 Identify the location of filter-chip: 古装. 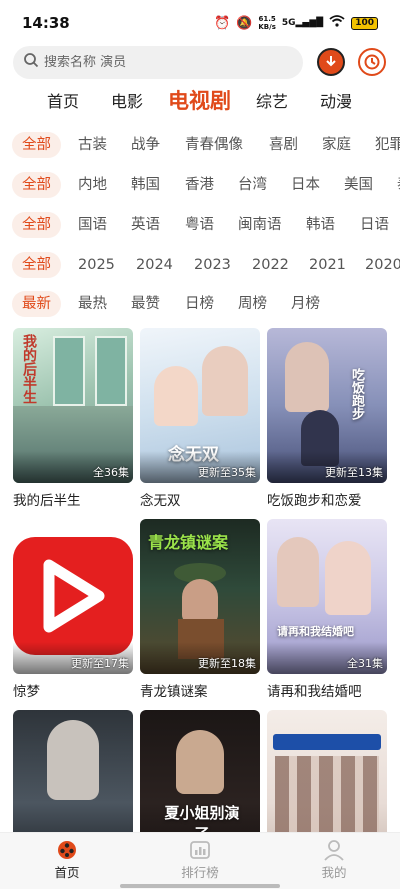
(92, 145).